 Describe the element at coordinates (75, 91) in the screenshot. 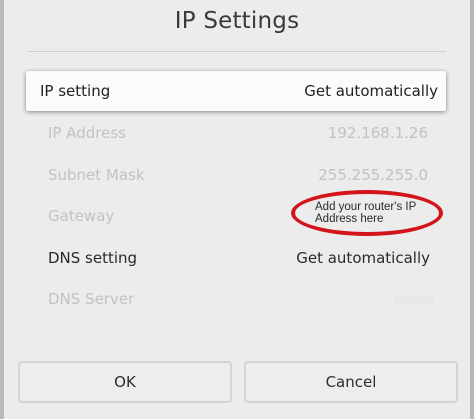

I see `ip-setting-label: IP setting` at that location.